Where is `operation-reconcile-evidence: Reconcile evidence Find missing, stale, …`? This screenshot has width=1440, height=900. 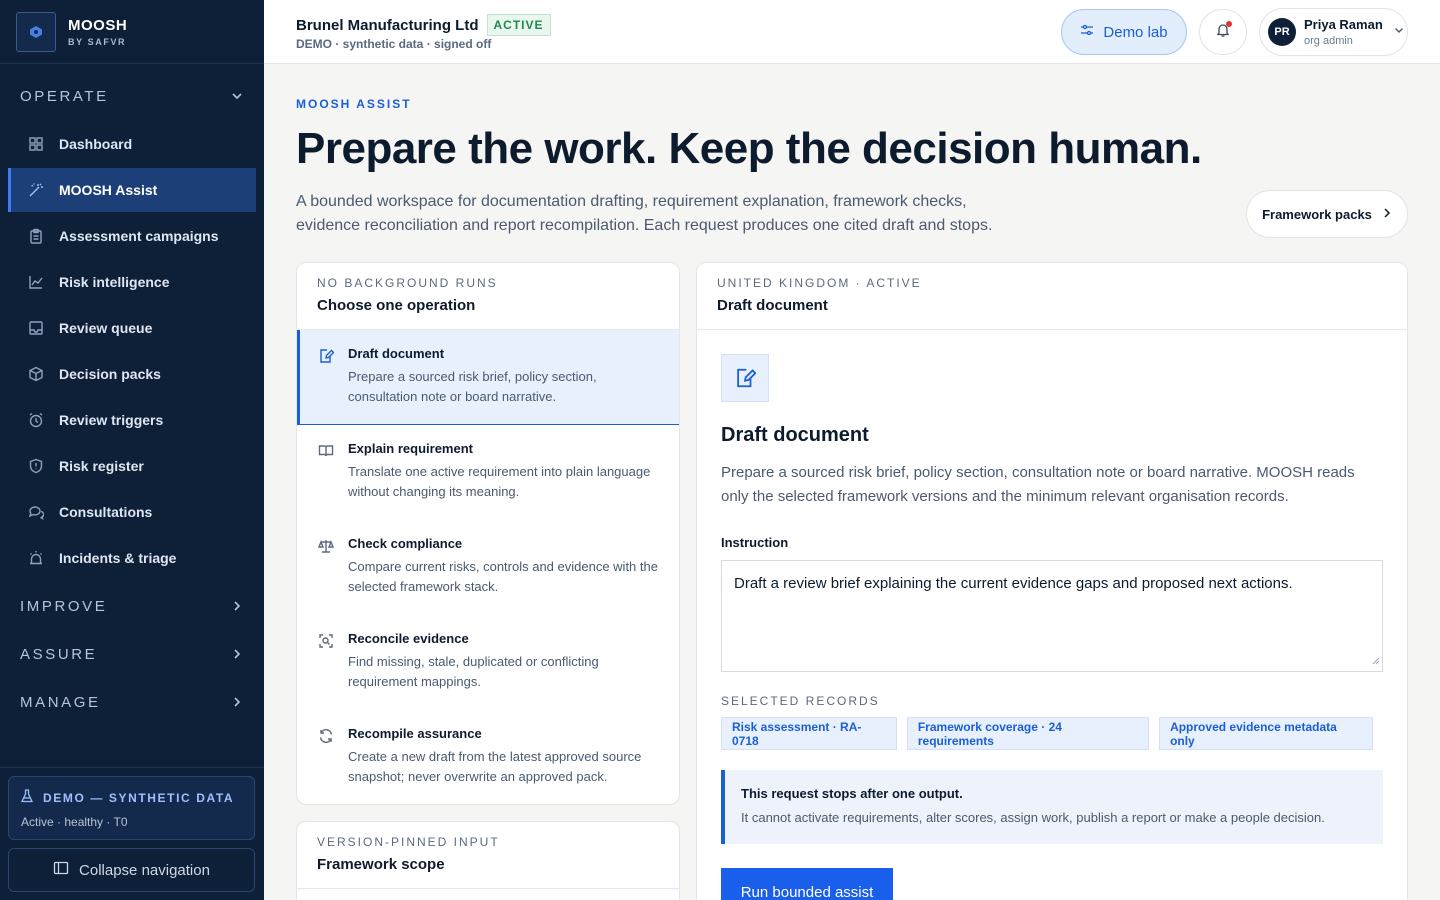
operation-reconcile-evidence: Reconcile evidence Find missing, stale, … is located at coordinates (488, 662).